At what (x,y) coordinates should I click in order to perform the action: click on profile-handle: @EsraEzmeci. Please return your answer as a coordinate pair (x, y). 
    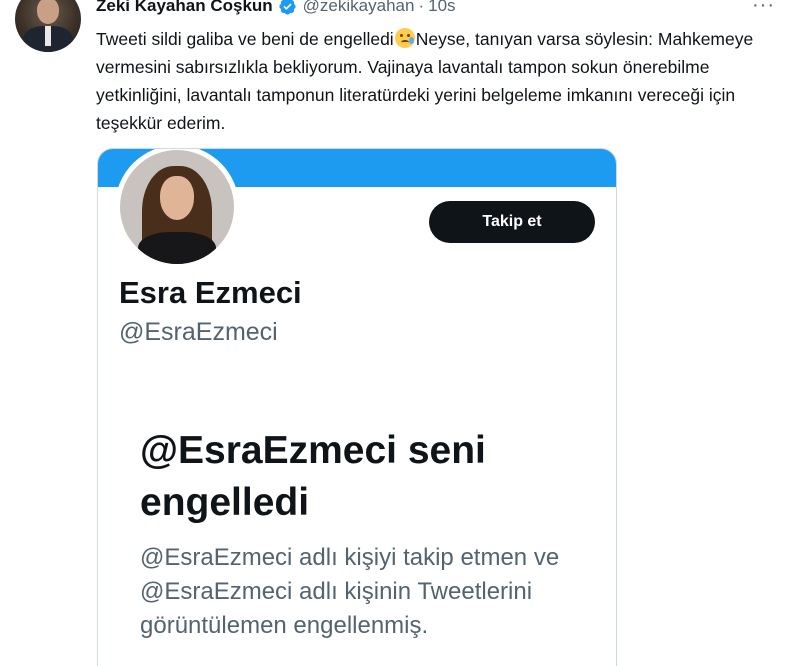
    Looking at the image, I should click on (198, 332).